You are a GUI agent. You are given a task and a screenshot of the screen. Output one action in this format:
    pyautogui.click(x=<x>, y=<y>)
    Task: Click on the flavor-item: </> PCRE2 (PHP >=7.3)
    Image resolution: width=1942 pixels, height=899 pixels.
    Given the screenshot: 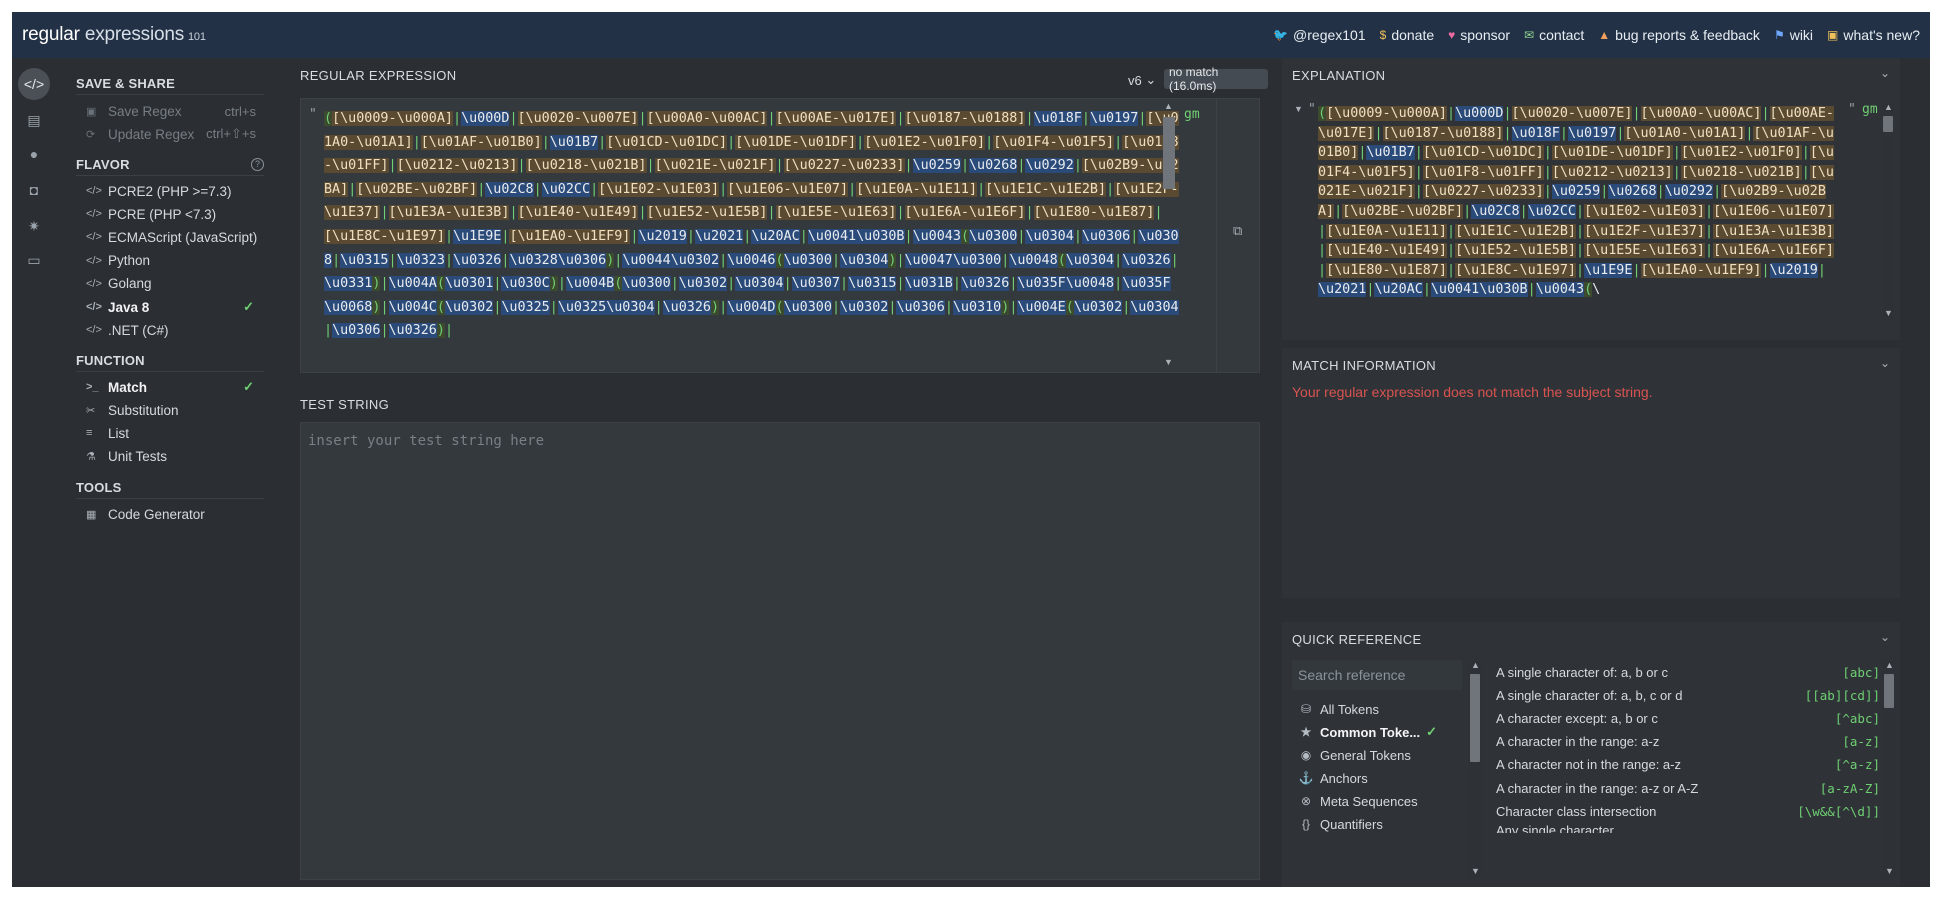 What is the action you would take?
    pyautogui.click(x=170, y=191)
    